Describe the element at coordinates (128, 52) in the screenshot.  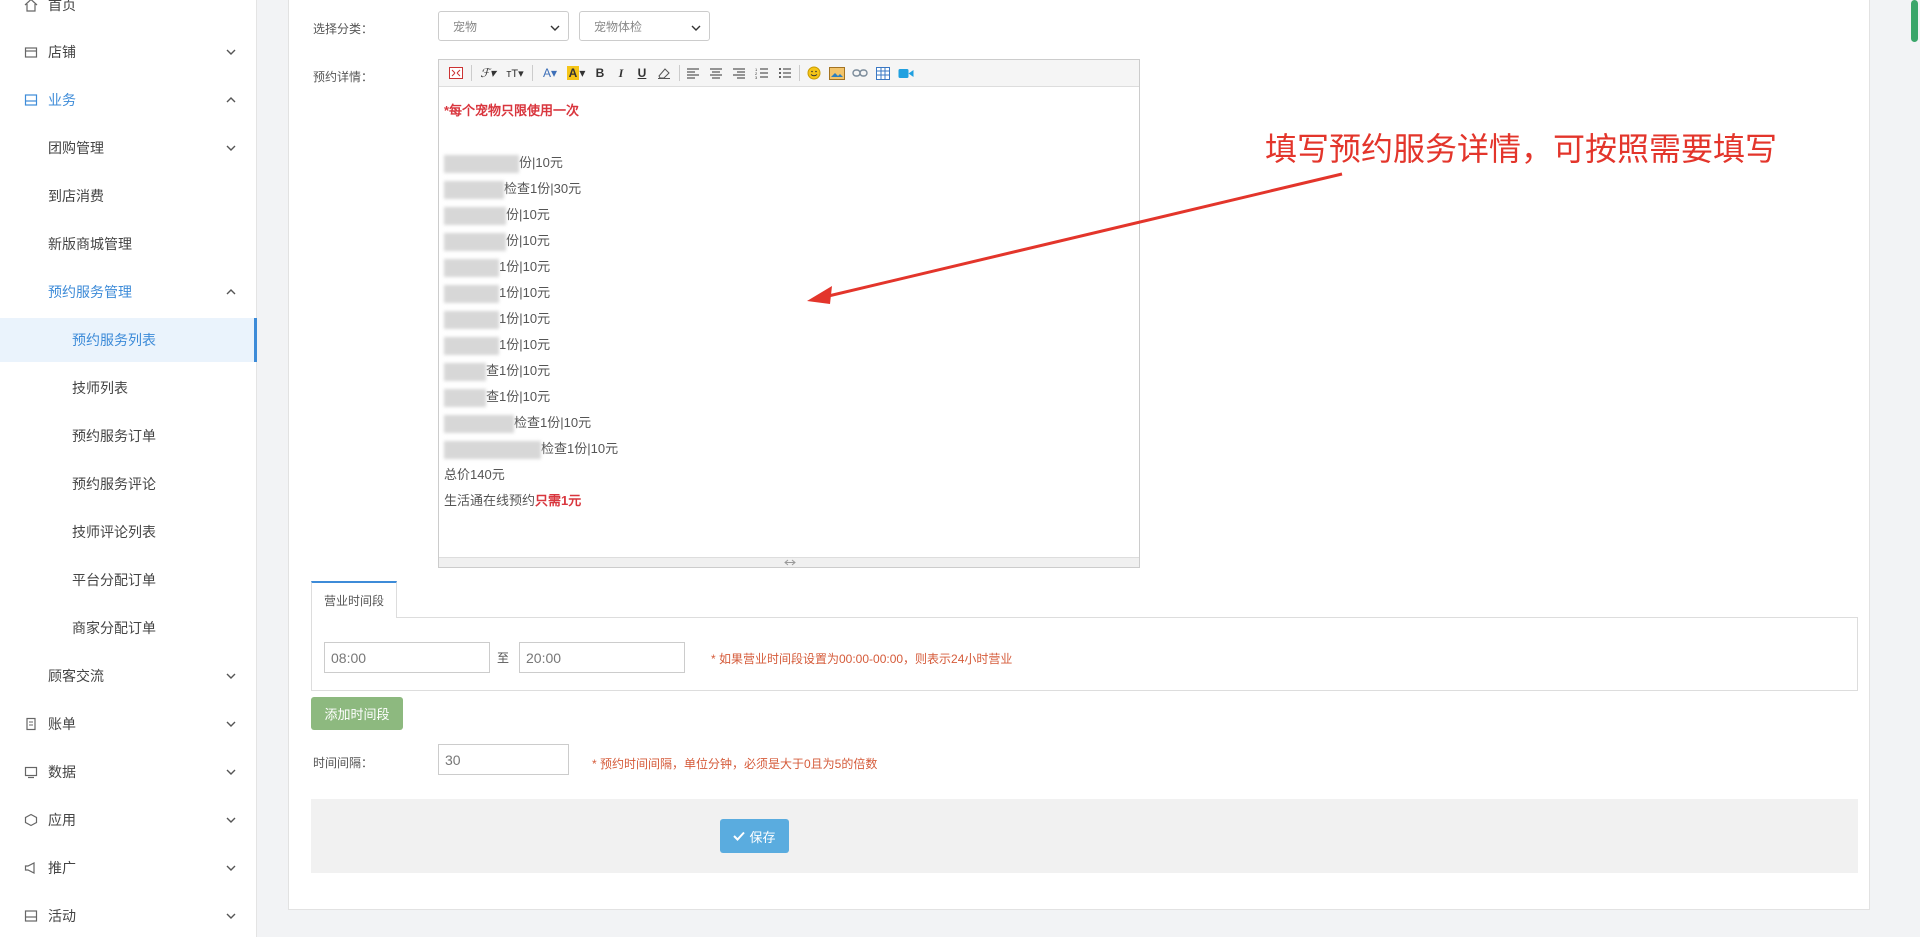
I see `sidebar-item-store: 店铺` at that location.